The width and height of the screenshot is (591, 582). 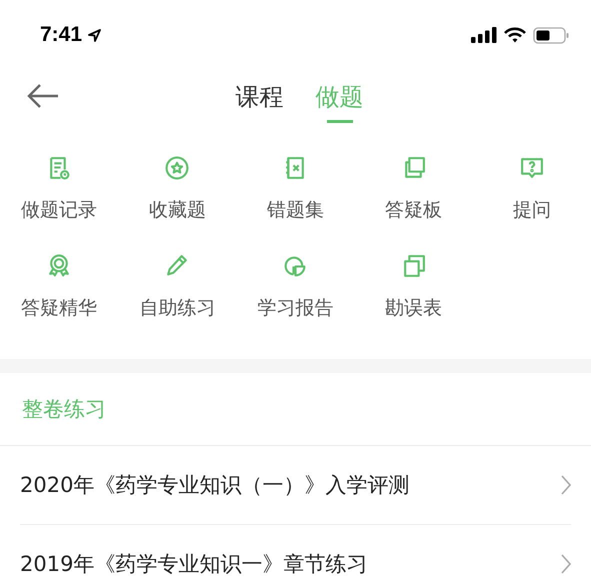 What do you see at coordinates (59, 287) in the screenshot?
I see `tool-button: 答疑精华` at bounding box center [59, 287].